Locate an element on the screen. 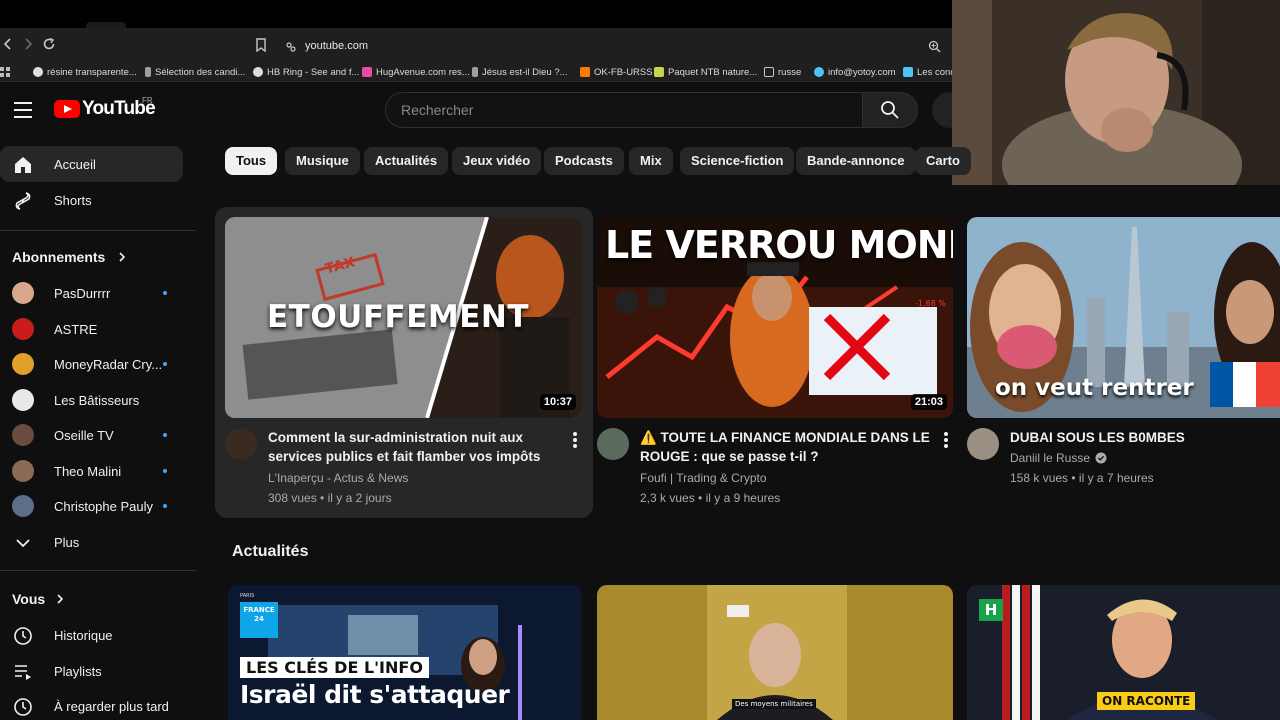 The image size is (1280, 720). video-thumbnail: on veut rentrer is located at coordinates (1123, 317).